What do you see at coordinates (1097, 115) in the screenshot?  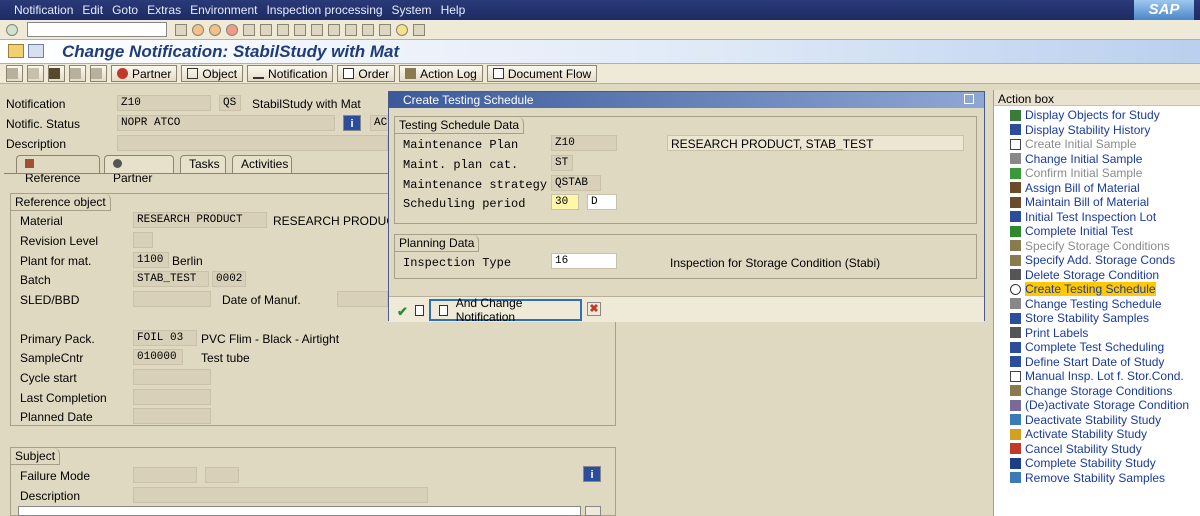 I see `action-box-item: Display Objects for Study` at bounding box center [1097, 115].